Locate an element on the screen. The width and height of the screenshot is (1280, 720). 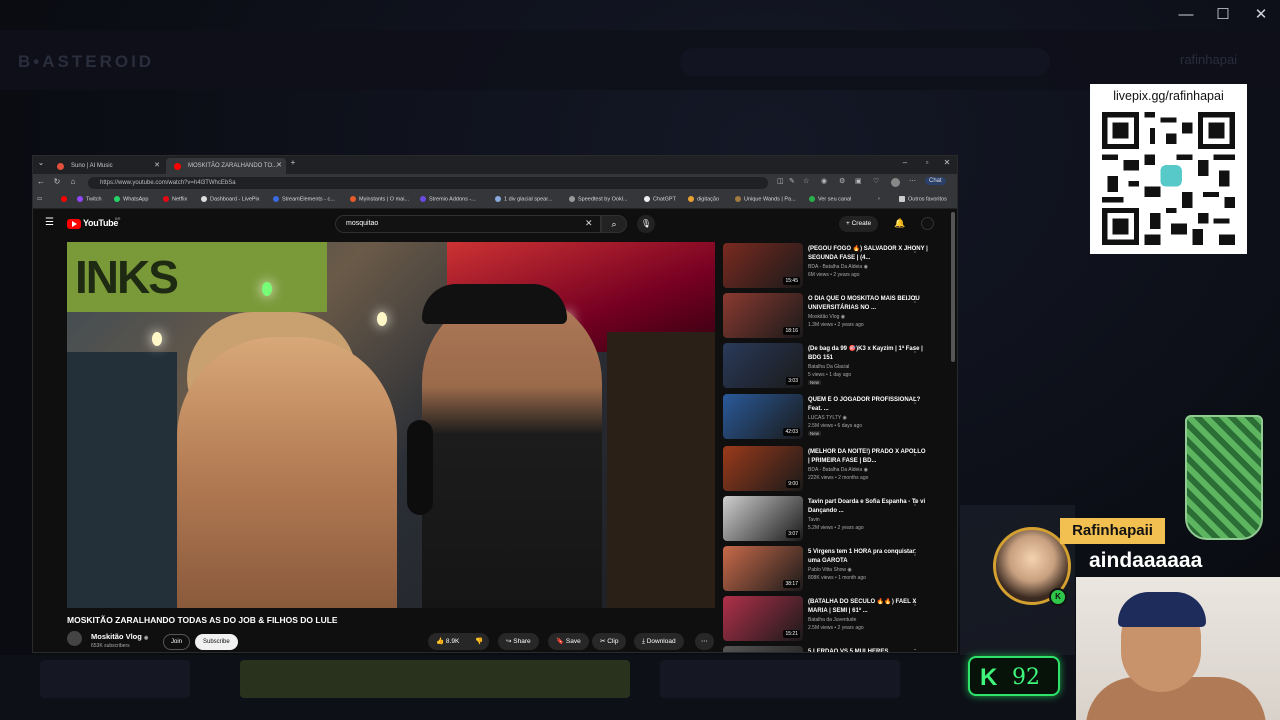
notifications-bell-icon: 🔔 is located at coordinates (899, 223).